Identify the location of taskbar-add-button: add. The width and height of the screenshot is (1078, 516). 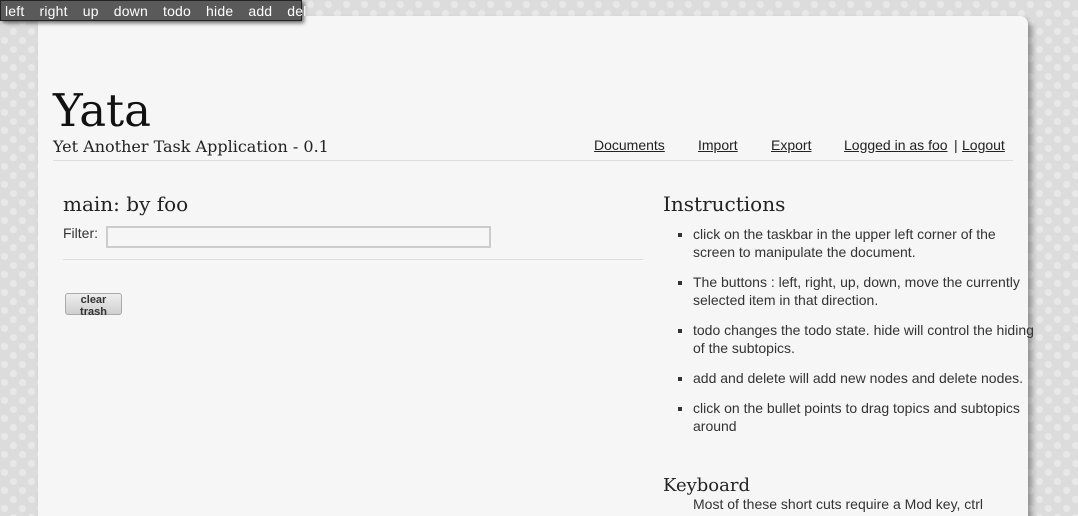
(260, 11).